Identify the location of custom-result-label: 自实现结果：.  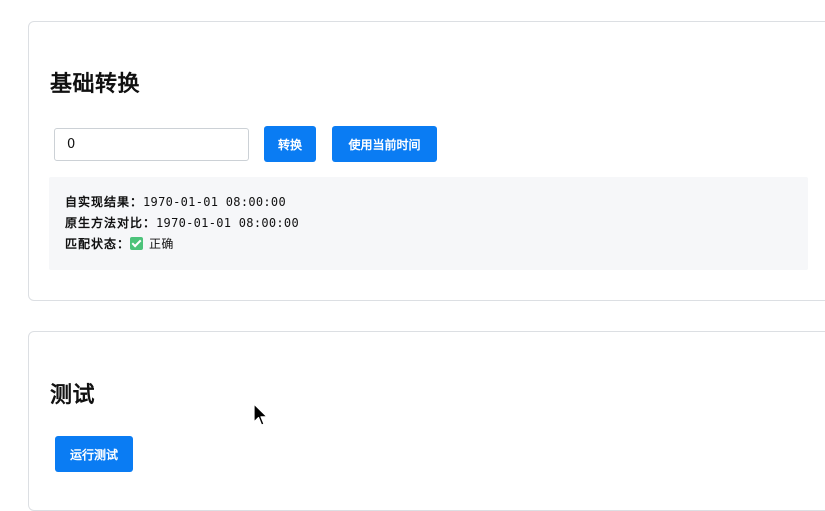
(104, 202).